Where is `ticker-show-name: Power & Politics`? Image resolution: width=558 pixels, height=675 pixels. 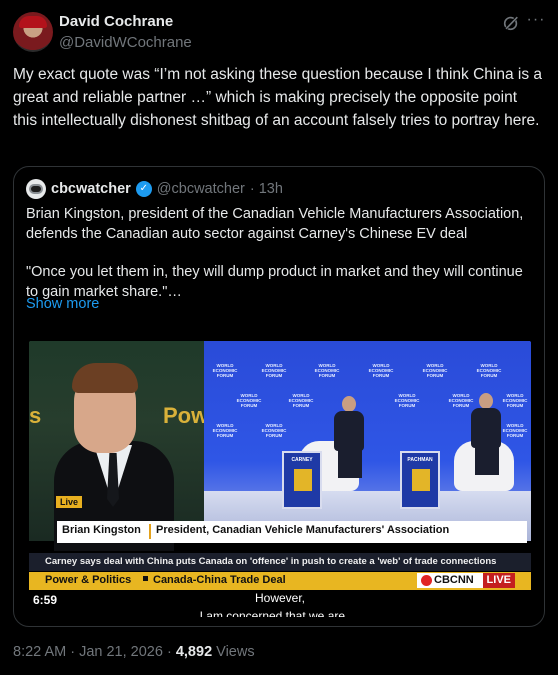
ticker-show-name: Power & Politics is located at coordinates (88, 580).